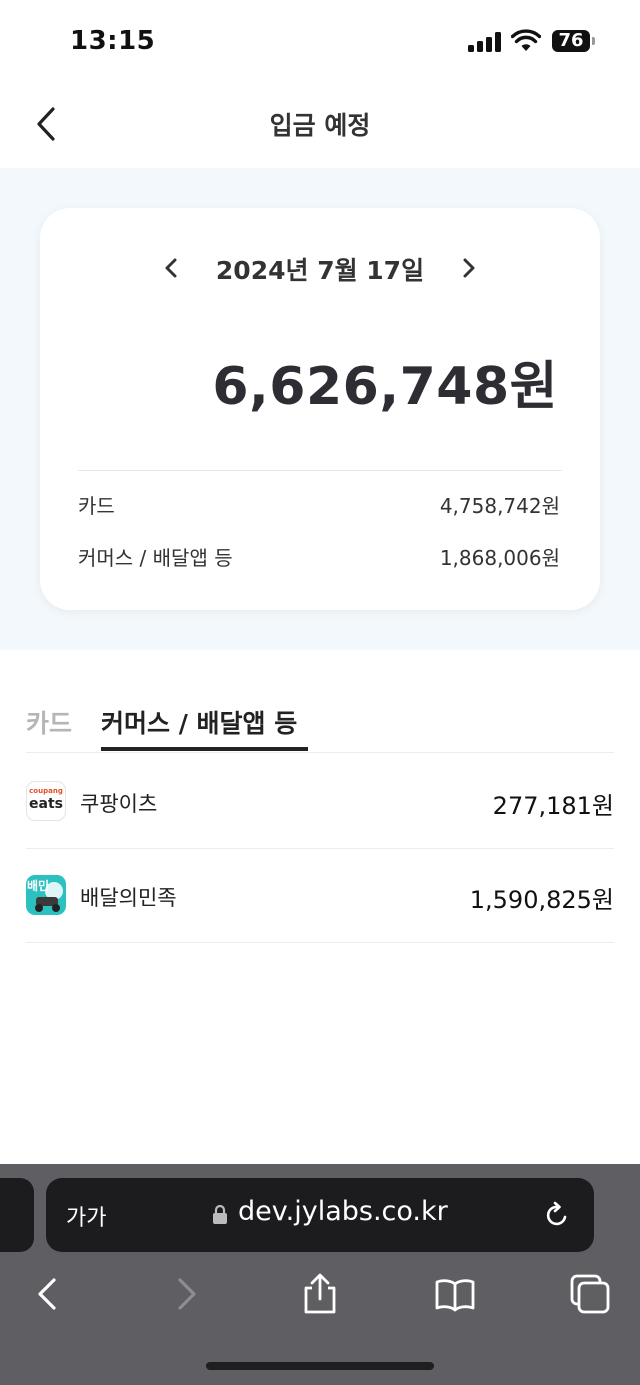  Describe the element at coordinates (320, 752) in the screenshot. I see `tab-divider` at that location.